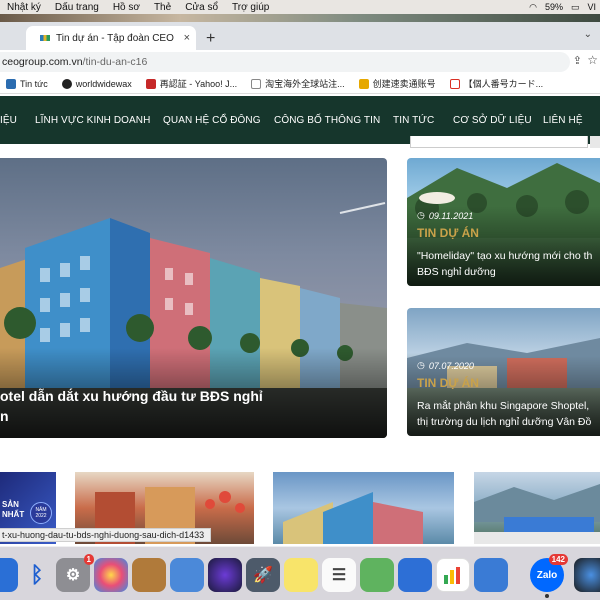 The image size is (600, 600). Describe the element at coordinates (212, 120) in the screenshot. I see `nav-item-investor-relations: QUAN HỆ CỔ ĐÔNG` at that location.